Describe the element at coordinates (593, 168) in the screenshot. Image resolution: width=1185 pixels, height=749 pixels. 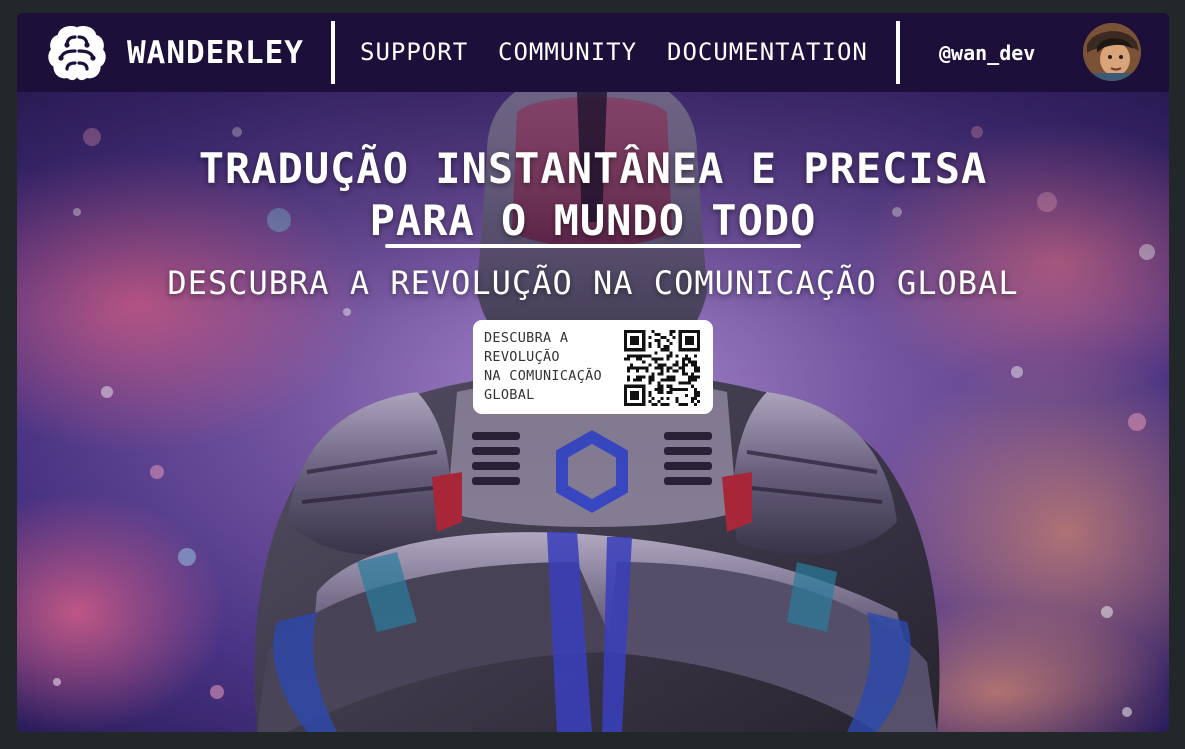
I see `hero-headline-line-1: TRADUÇÃO INSTANTÂNEA E PRECISA` at that location.